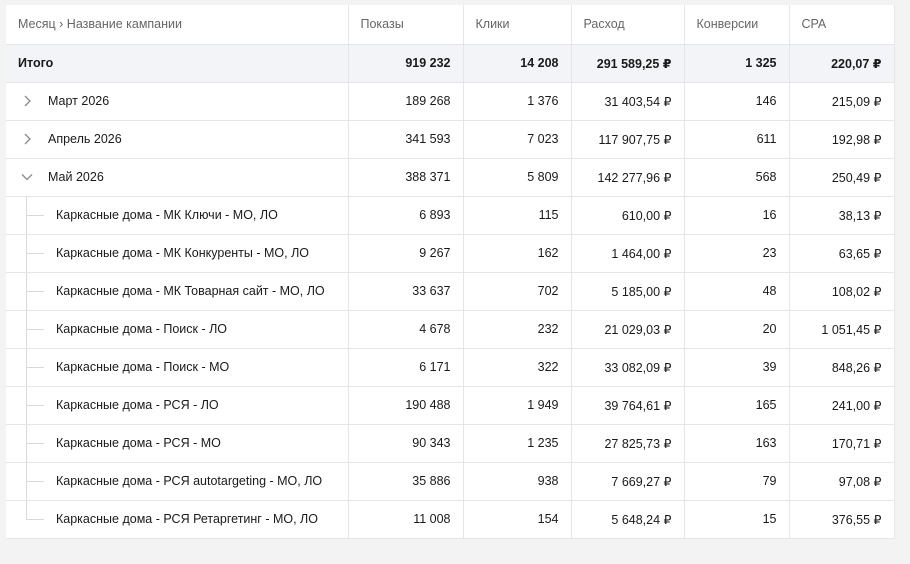 Image resolution: width=910 pixels, height=564 pixels. I want to click on campaign-name-cell: Каркасные дома - Поиск - ЛО, so click(177, 329).